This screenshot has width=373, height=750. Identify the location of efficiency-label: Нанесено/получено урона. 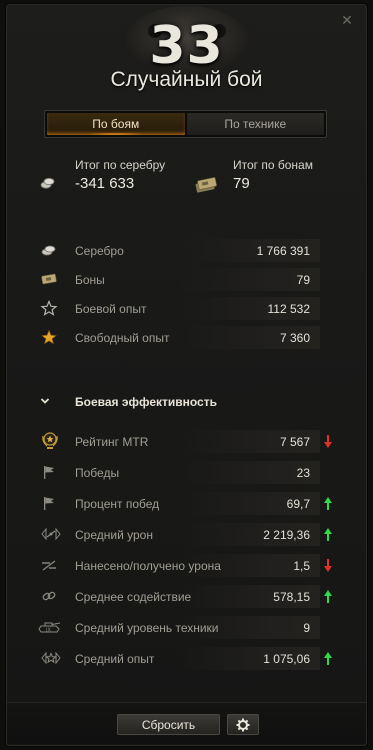
(148, 566).